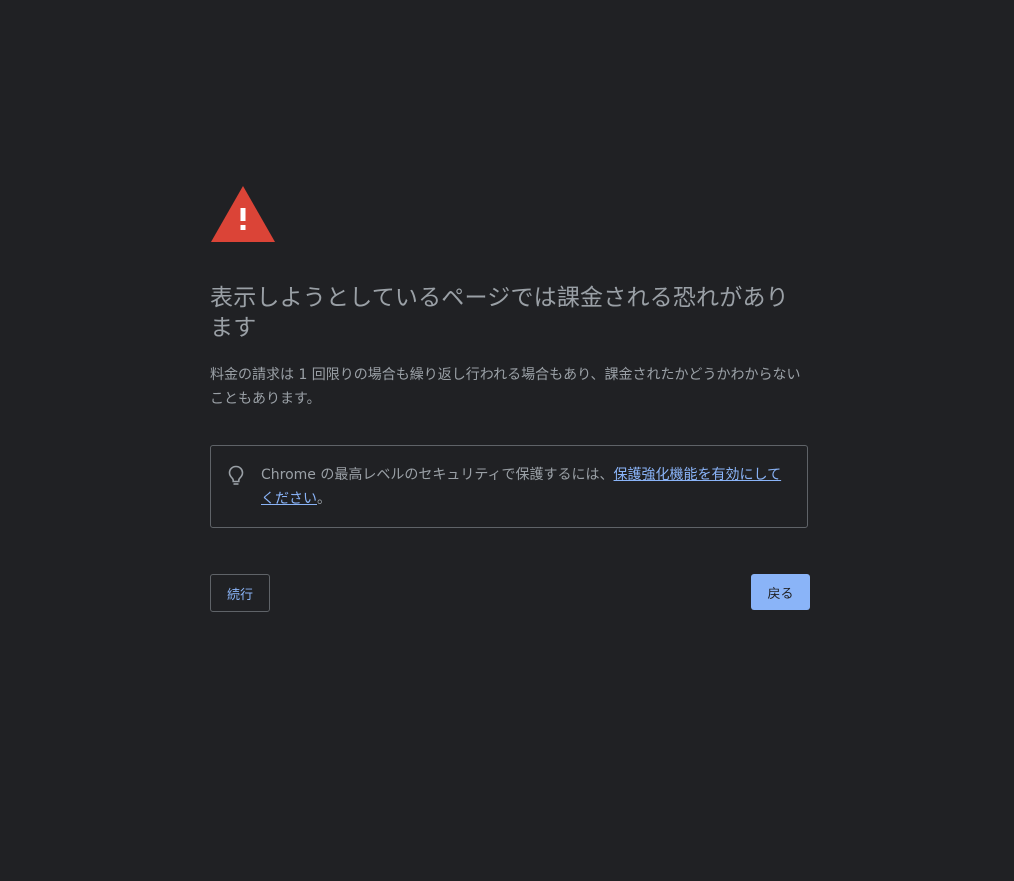  What do you see at coordinates (780, 592) in the screenshot?
I see `back-button: 戻る` at bounding box center [780, 592].